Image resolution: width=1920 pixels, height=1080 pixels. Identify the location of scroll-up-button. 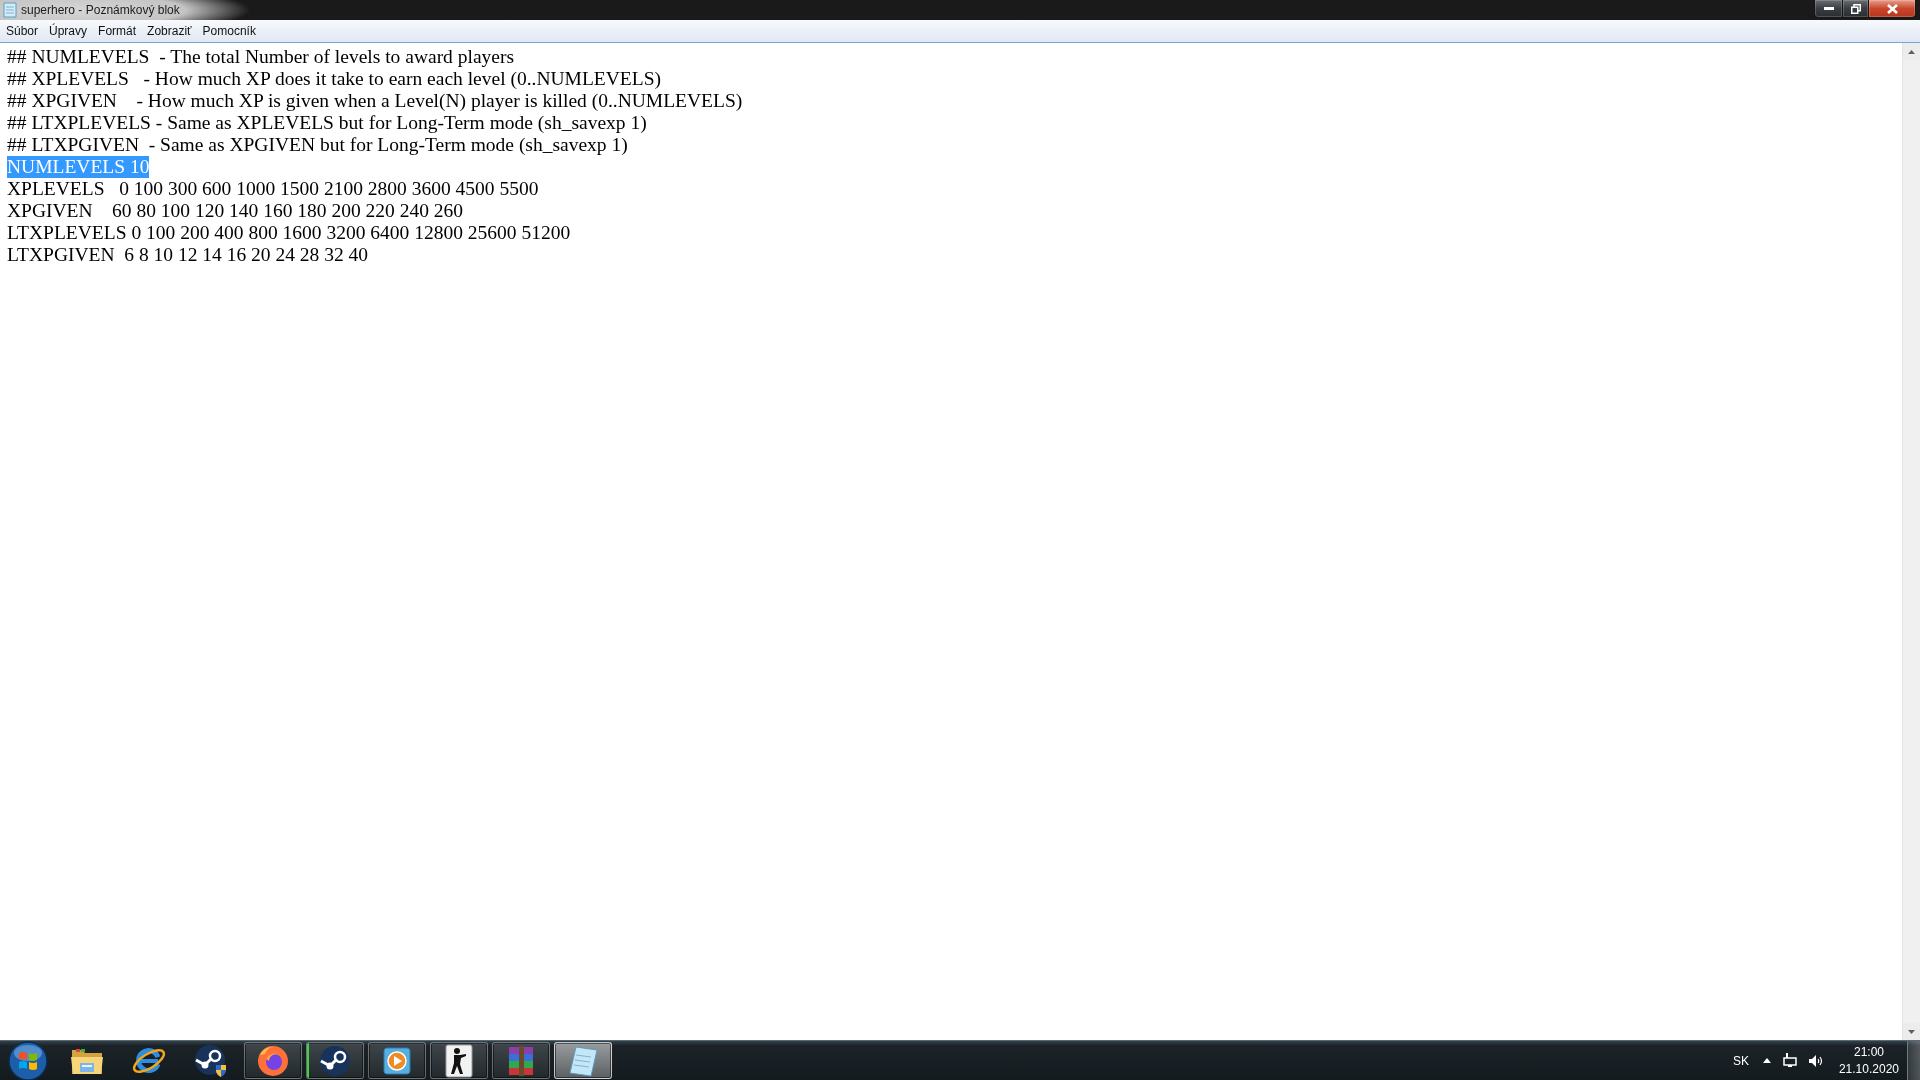
(1911, 51).